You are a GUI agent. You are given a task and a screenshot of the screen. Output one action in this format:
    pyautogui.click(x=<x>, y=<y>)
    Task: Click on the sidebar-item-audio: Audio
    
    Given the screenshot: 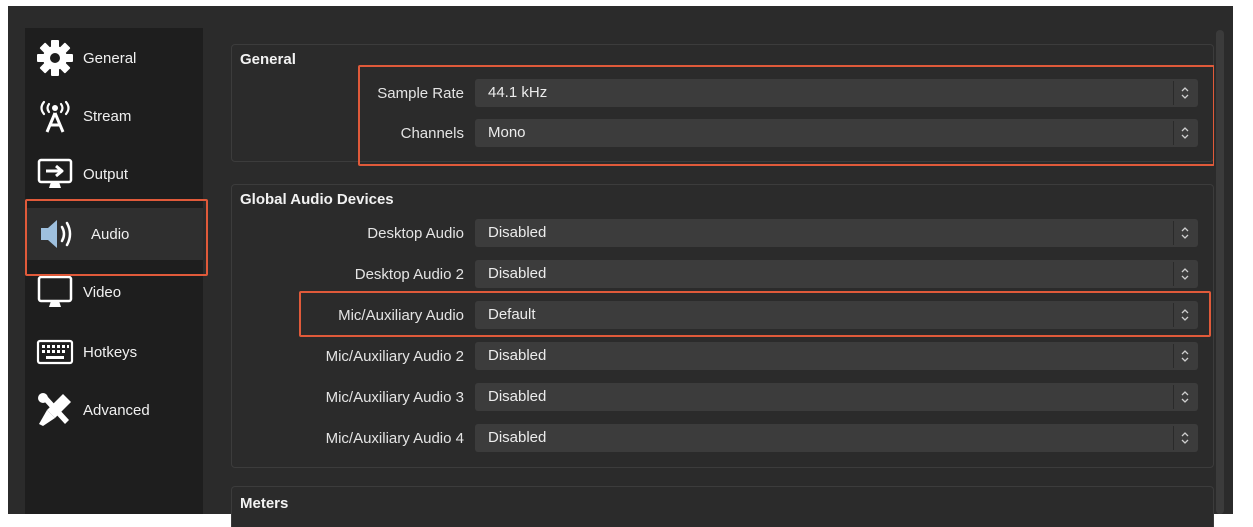 What is the action you would take?
    pyautogui.click(x=114, y=234)
    